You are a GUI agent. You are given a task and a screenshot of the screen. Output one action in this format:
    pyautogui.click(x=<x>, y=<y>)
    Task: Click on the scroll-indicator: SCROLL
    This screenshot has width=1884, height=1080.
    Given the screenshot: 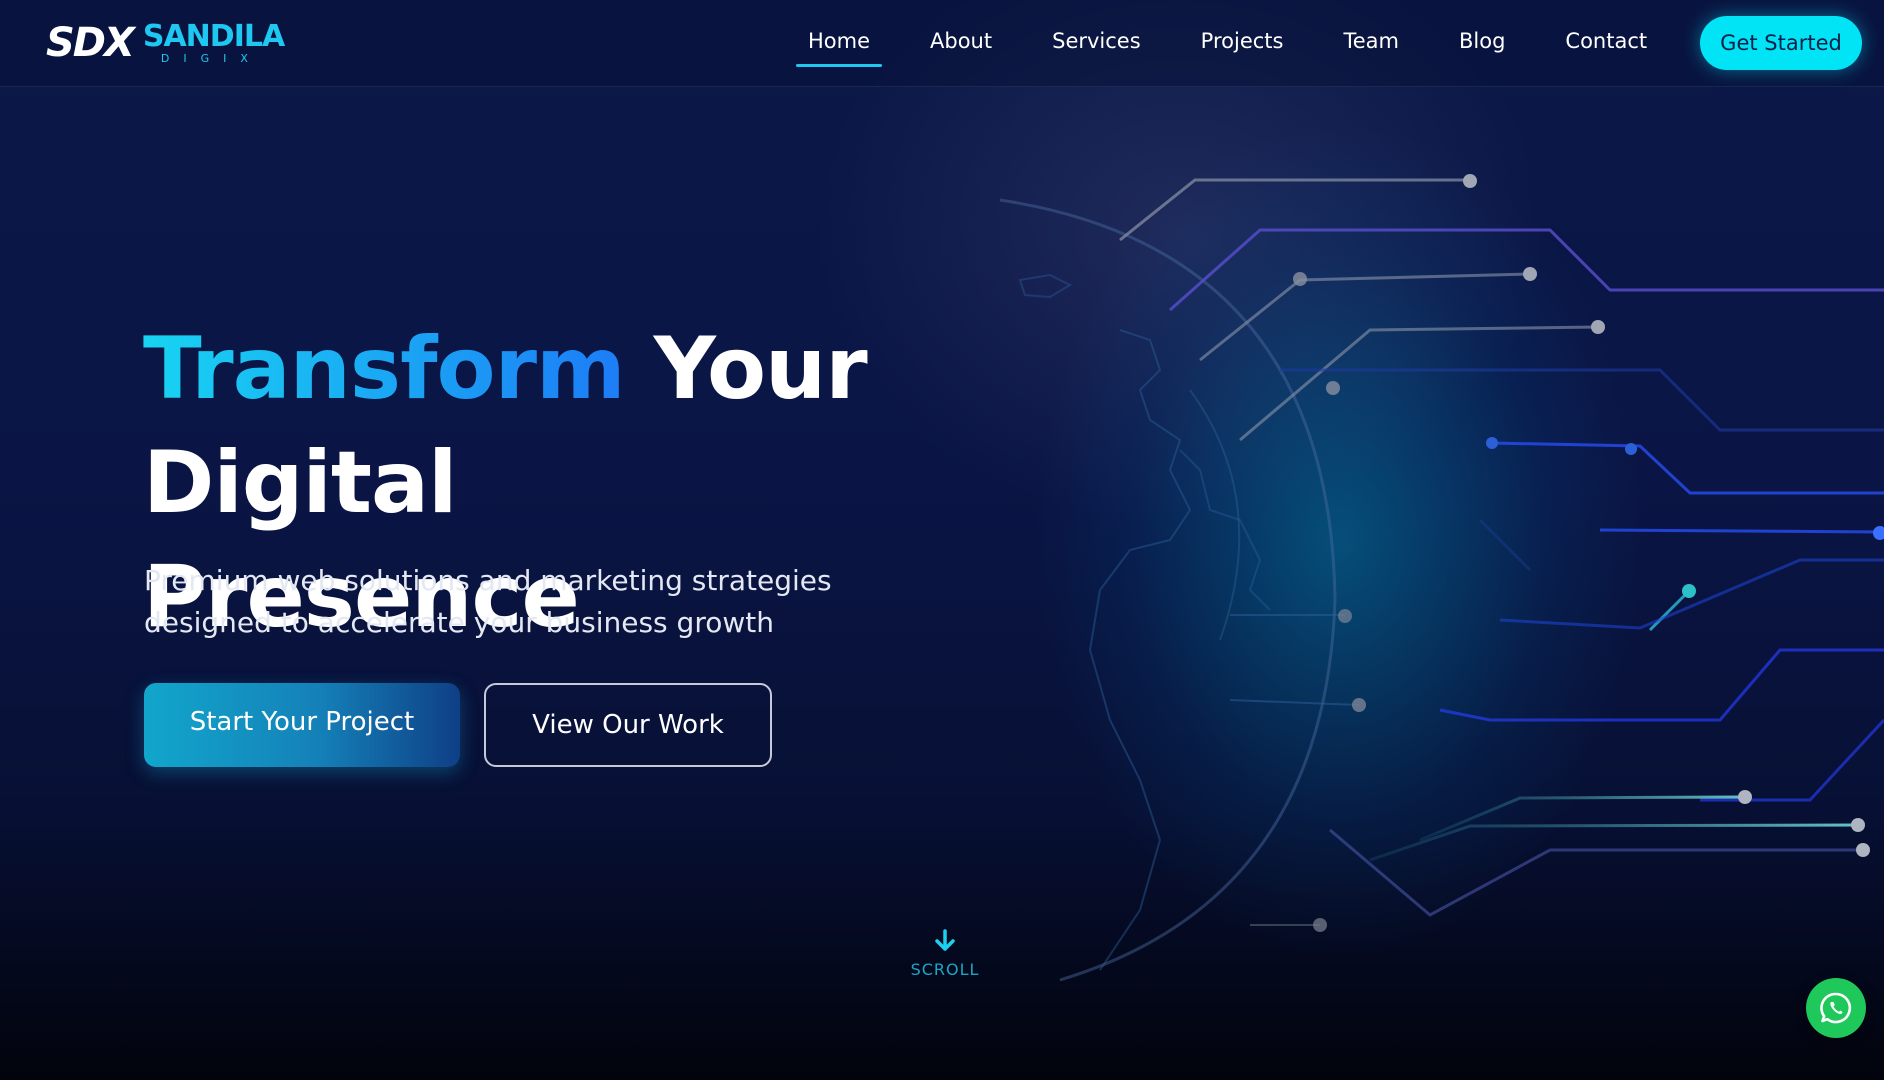 What is the action you would take?
    pyautogui.click(x=945, y=953)
    